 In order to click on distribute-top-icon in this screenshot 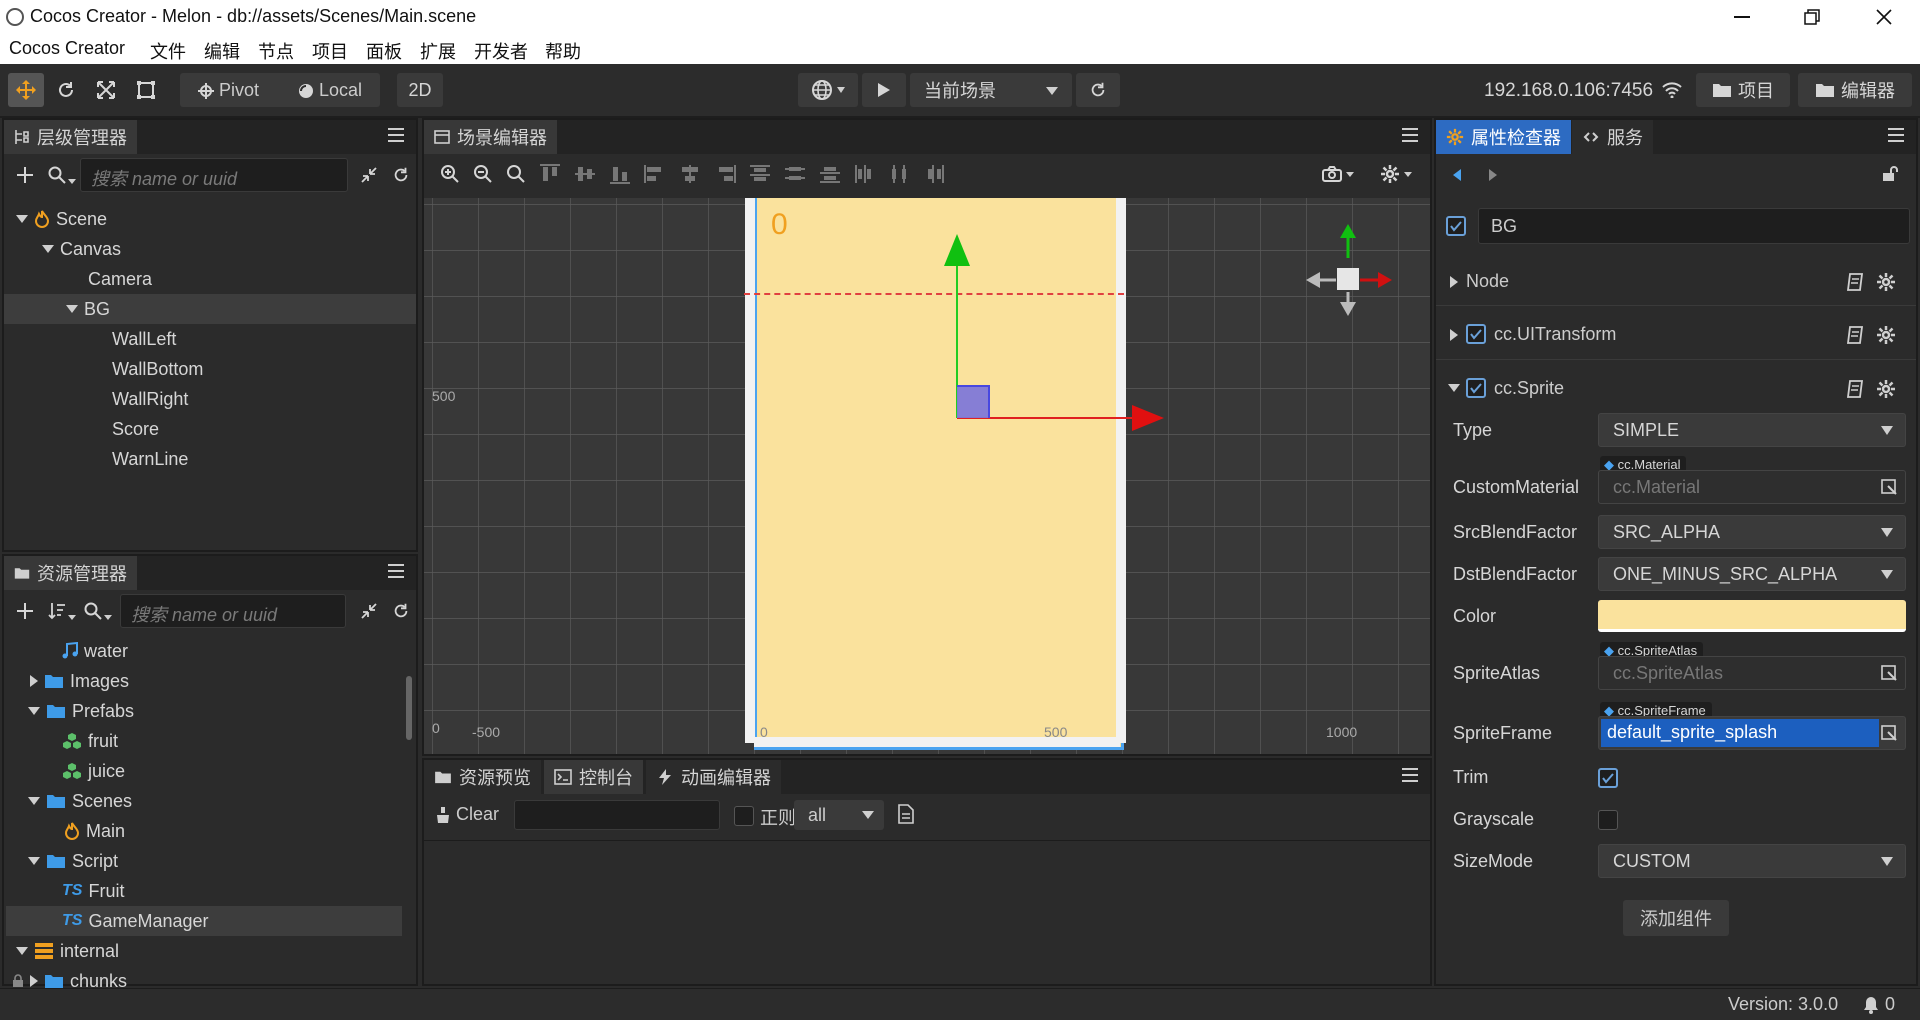, I will do `click(760, 174)`.